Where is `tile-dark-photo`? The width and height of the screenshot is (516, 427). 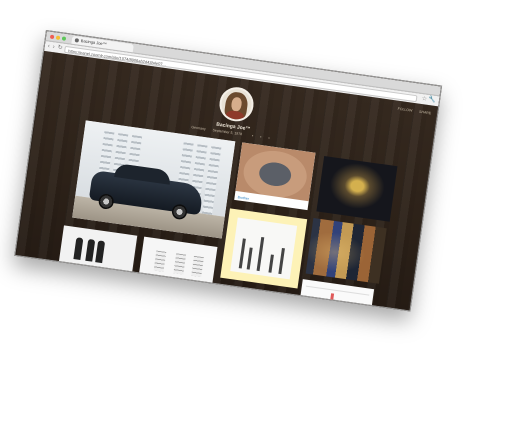
tile-dark-photo is located at coordinates (357, 188).